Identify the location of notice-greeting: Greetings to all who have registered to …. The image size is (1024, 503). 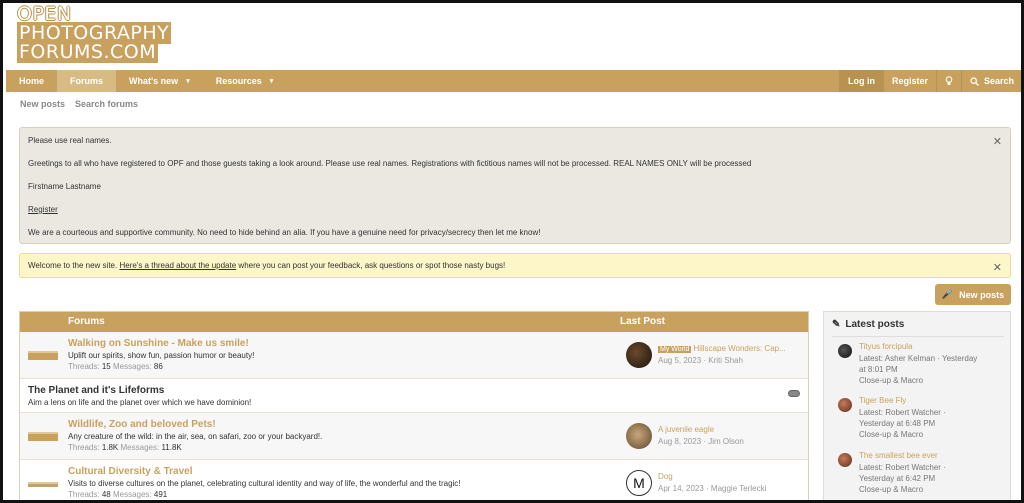
(390, 163).